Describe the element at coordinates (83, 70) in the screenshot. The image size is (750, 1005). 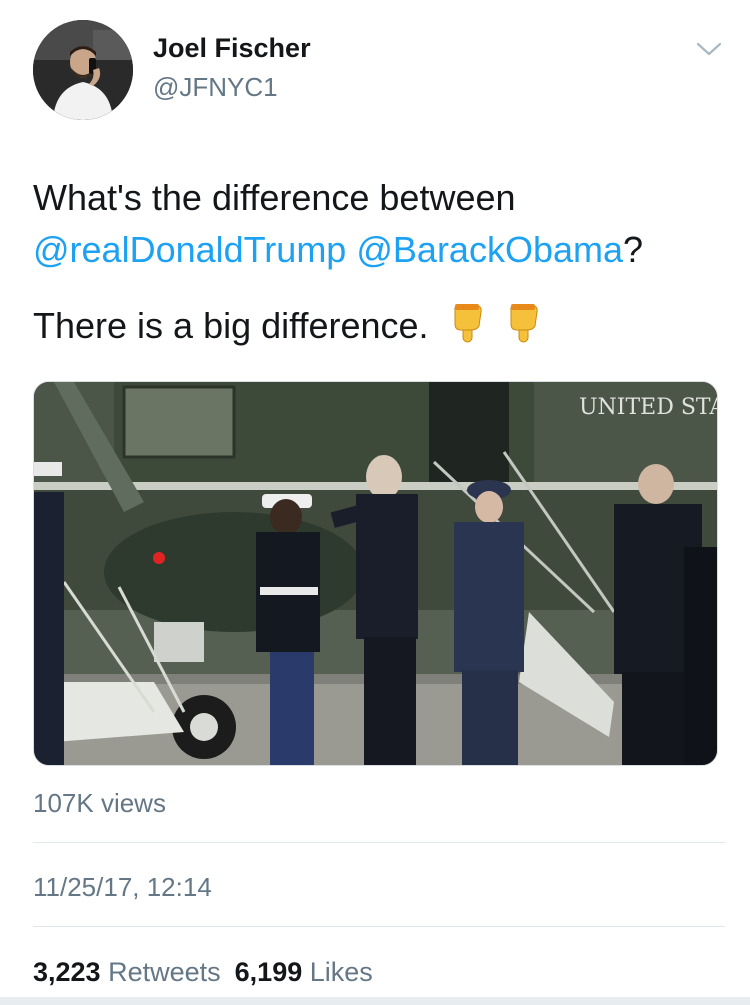
I see `avatar` at that location.